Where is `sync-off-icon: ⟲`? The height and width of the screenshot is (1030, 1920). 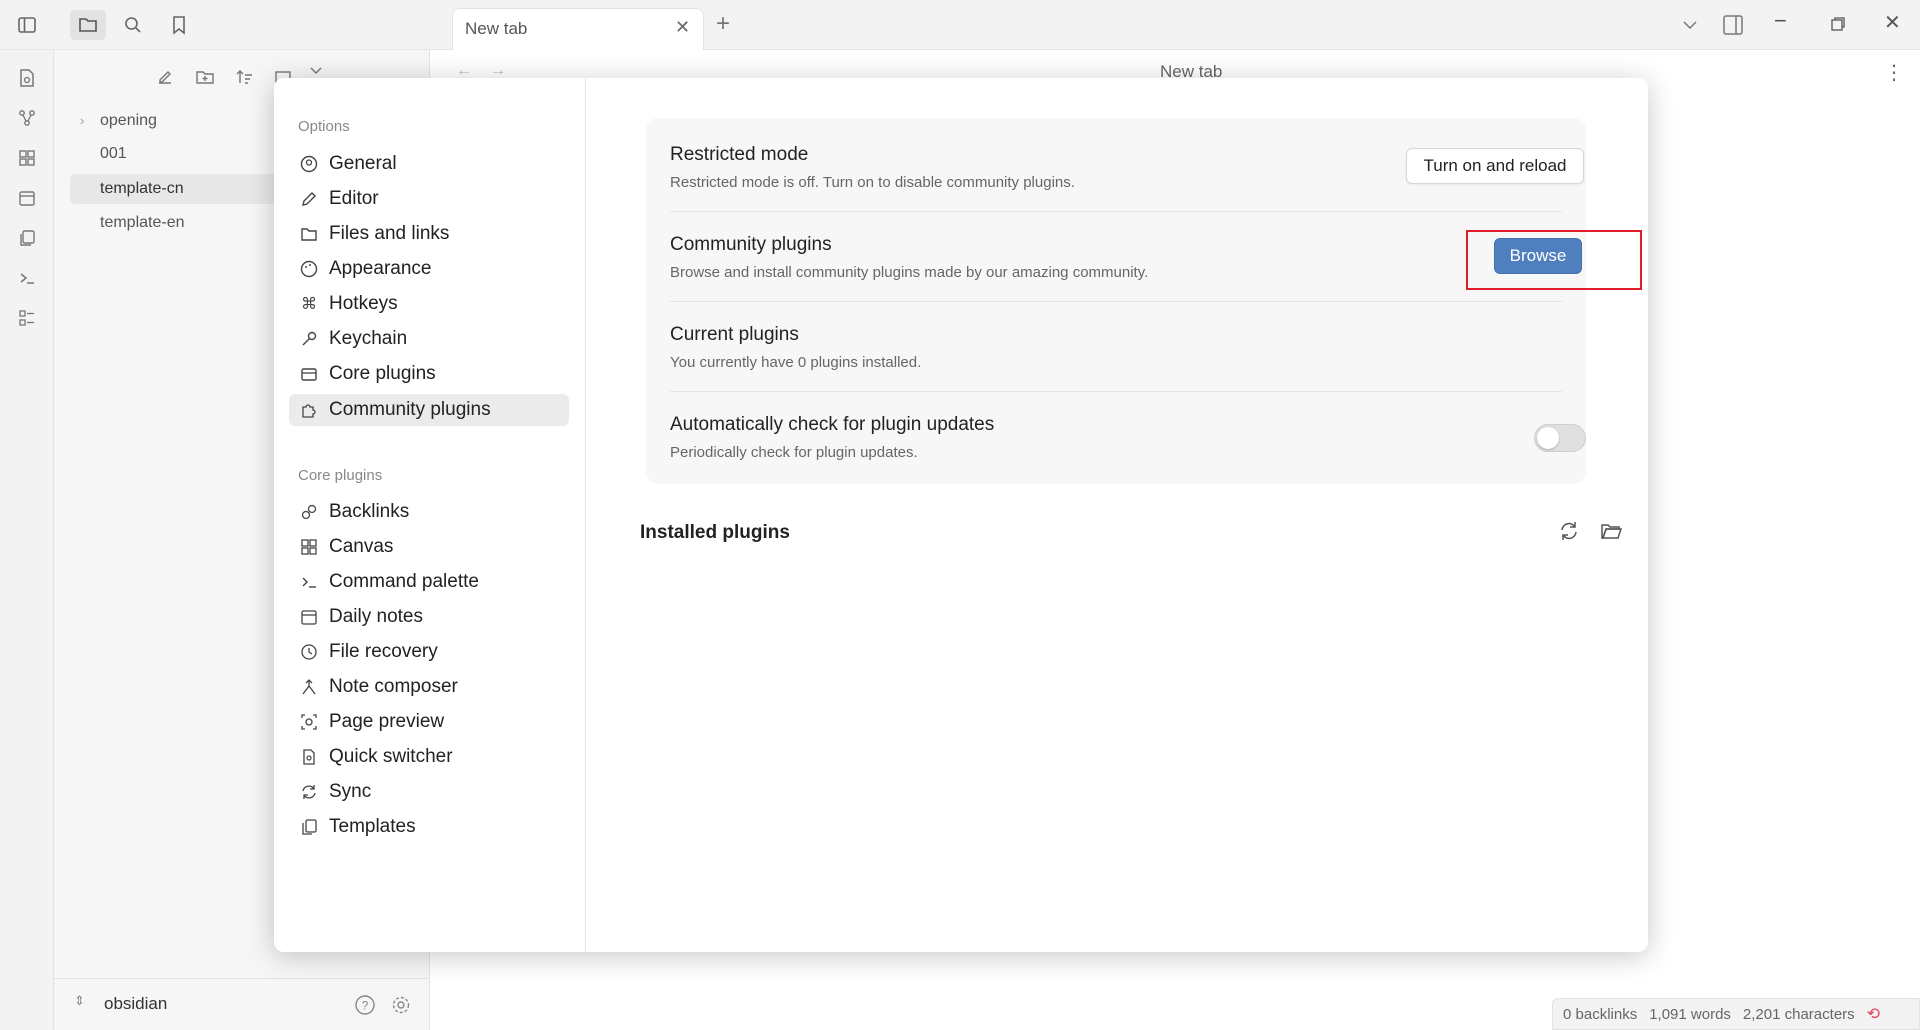
sync-off-icon: ⟲ is located at coordinates (1873, 1014).